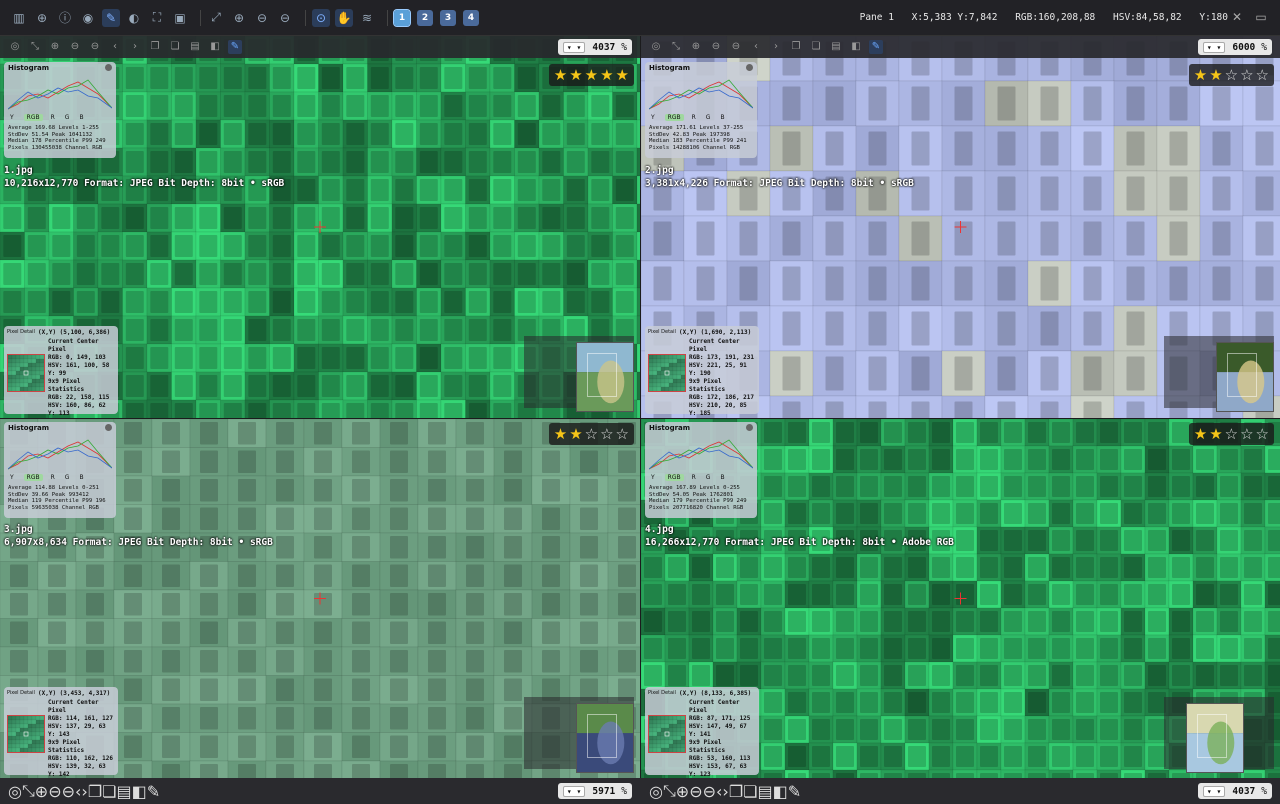  I want to click on pane-4-rating: ★ ★ ☆ ☆ ☆, so click(1231, 434).